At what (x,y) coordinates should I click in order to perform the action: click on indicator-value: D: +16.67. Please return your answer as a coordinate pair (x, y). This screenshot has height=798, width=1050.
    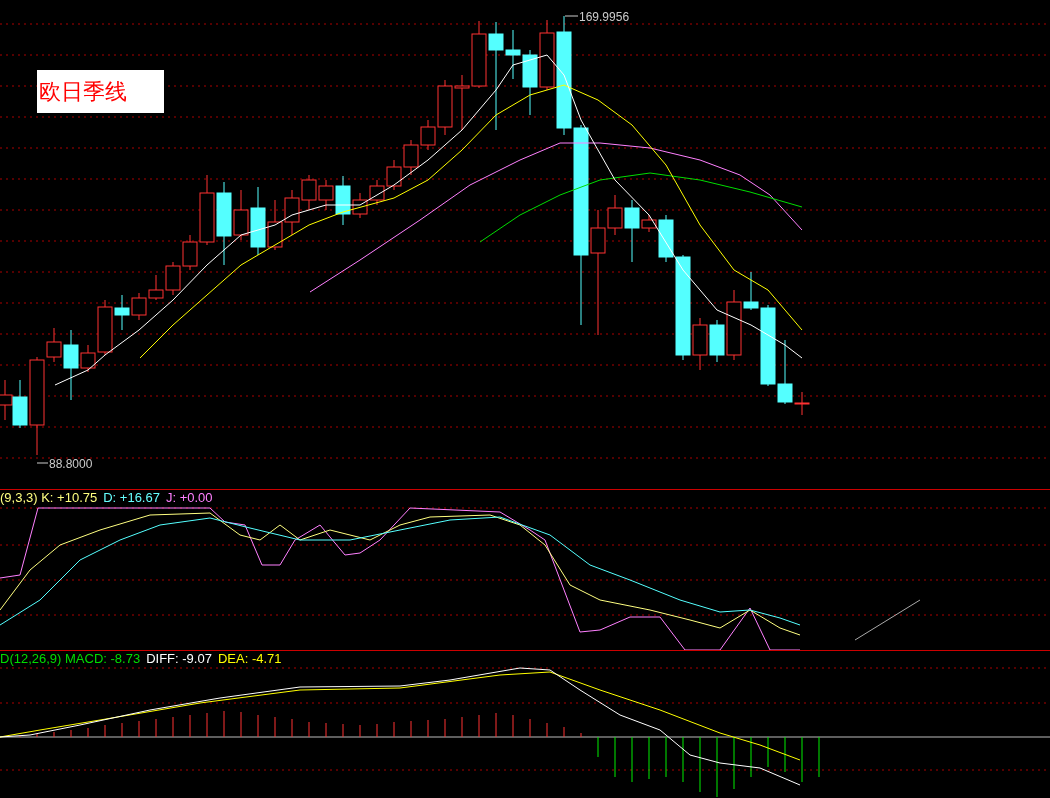
    Looking at the image, I should click on (131, 498).